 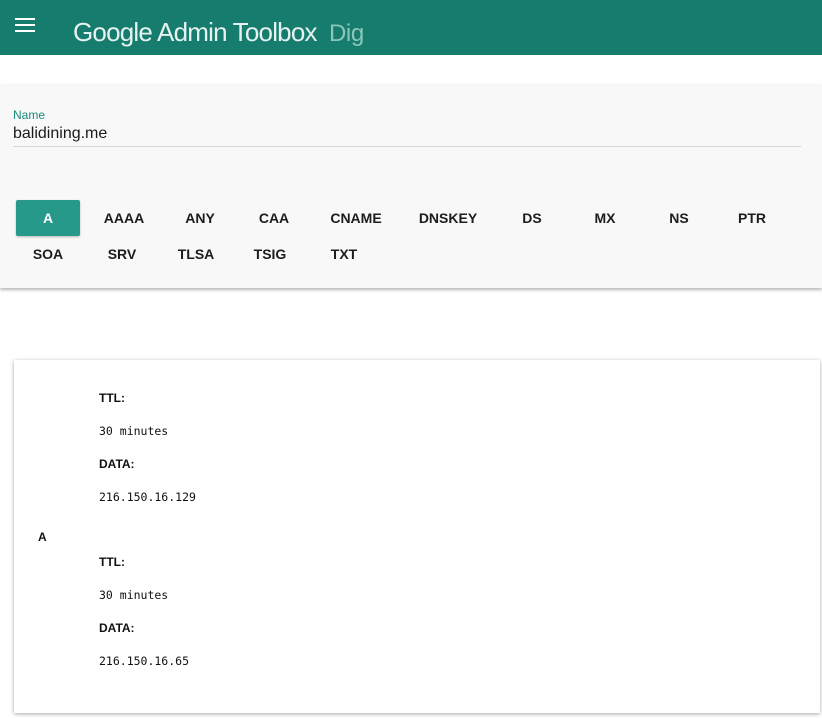 I want to click on app-subtitle: Dig, so click(x=346, y=33).